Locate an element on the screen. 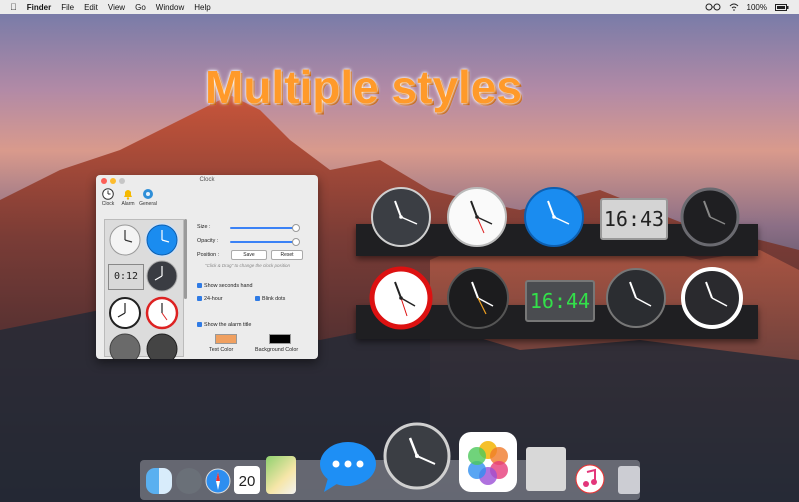 The image size is (799, 502). tab-alarm: Alarm is located at coordinates (128, 200).